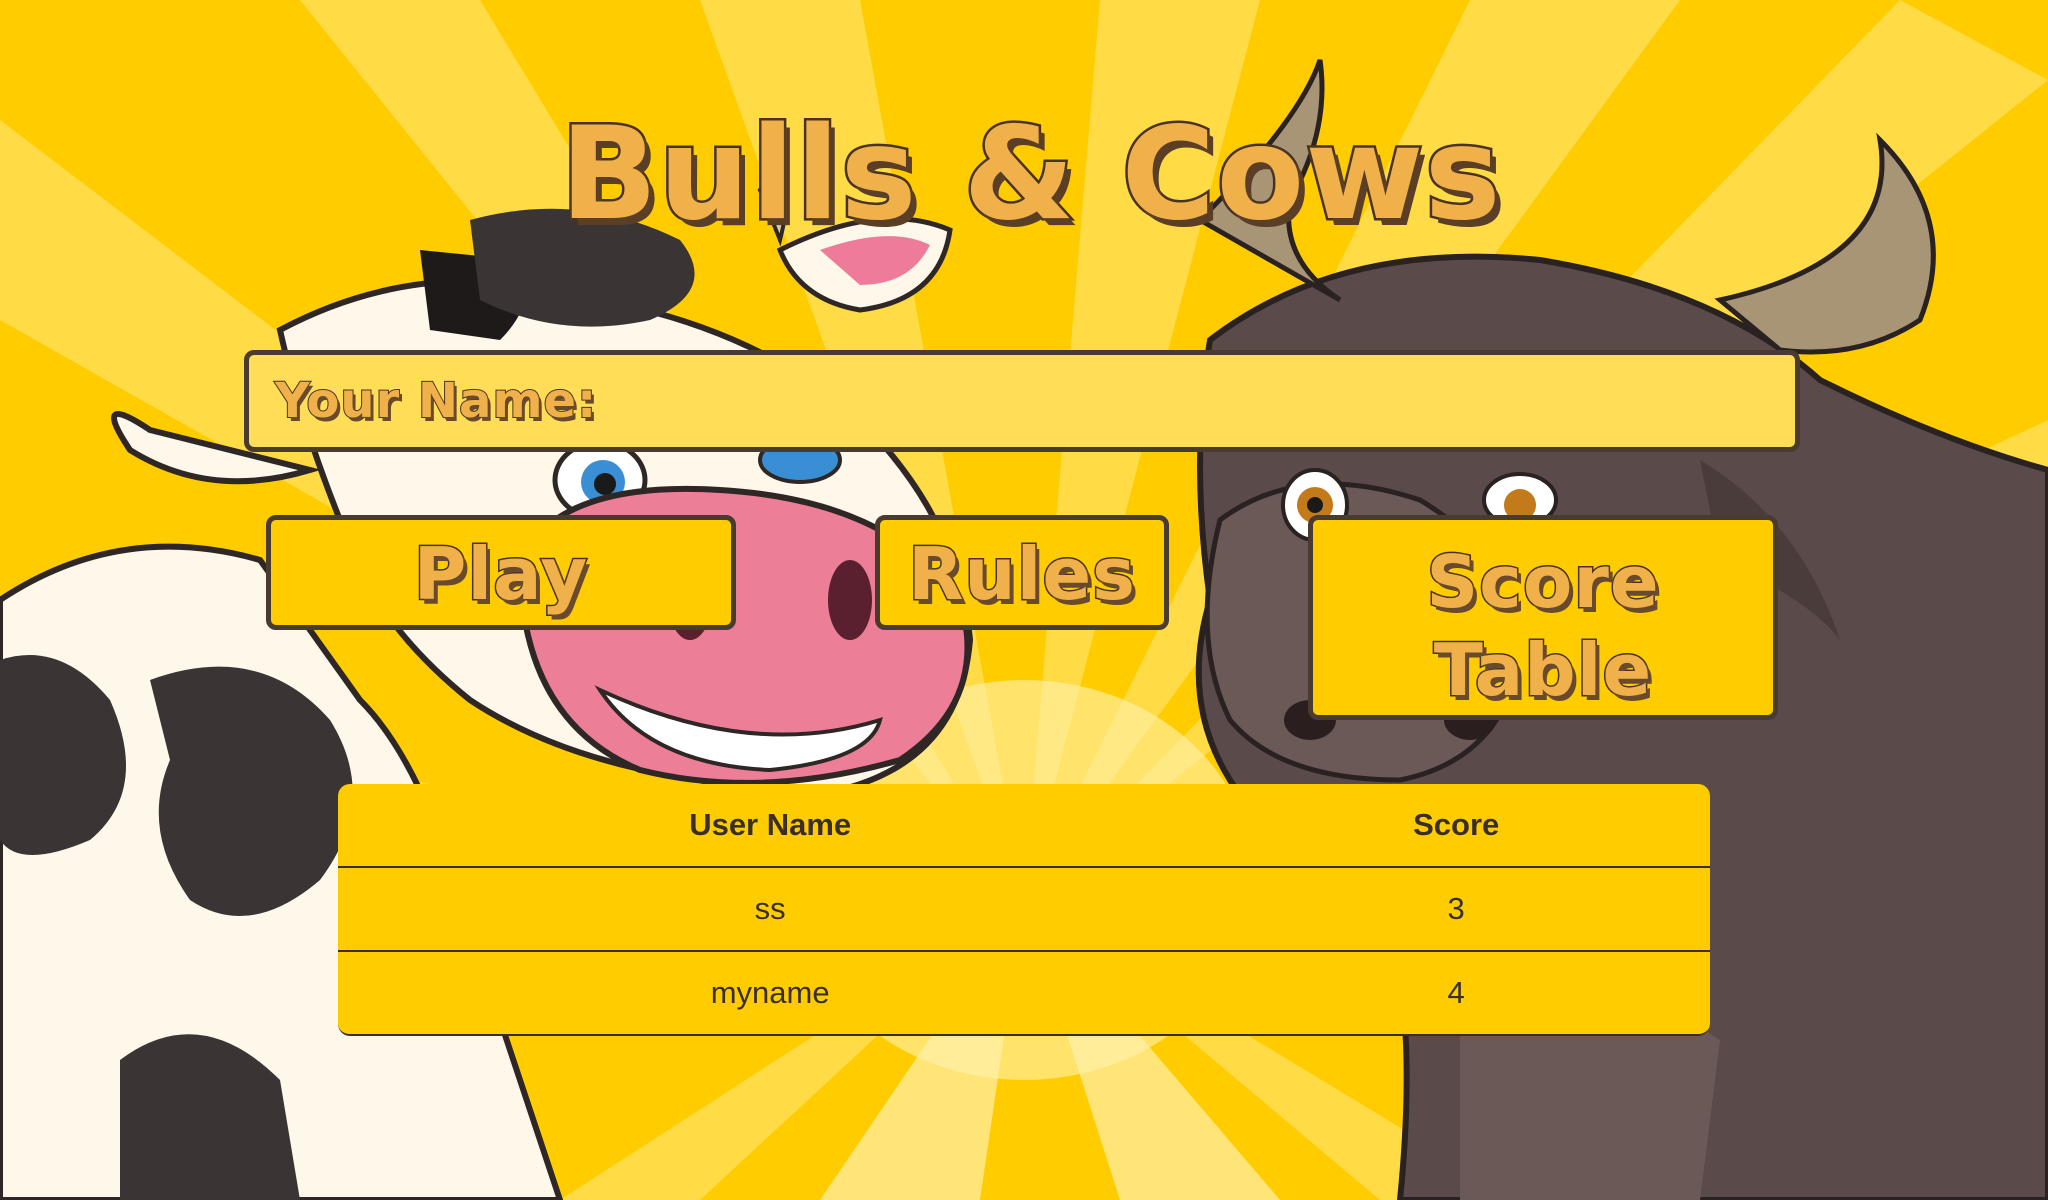 The height and width of the screenshot is (1200, 2048). What do you see at coordinates (770, 826) in the screenshot?
I see `column-header-user-name: User Name` at bounding box center [770, 826].